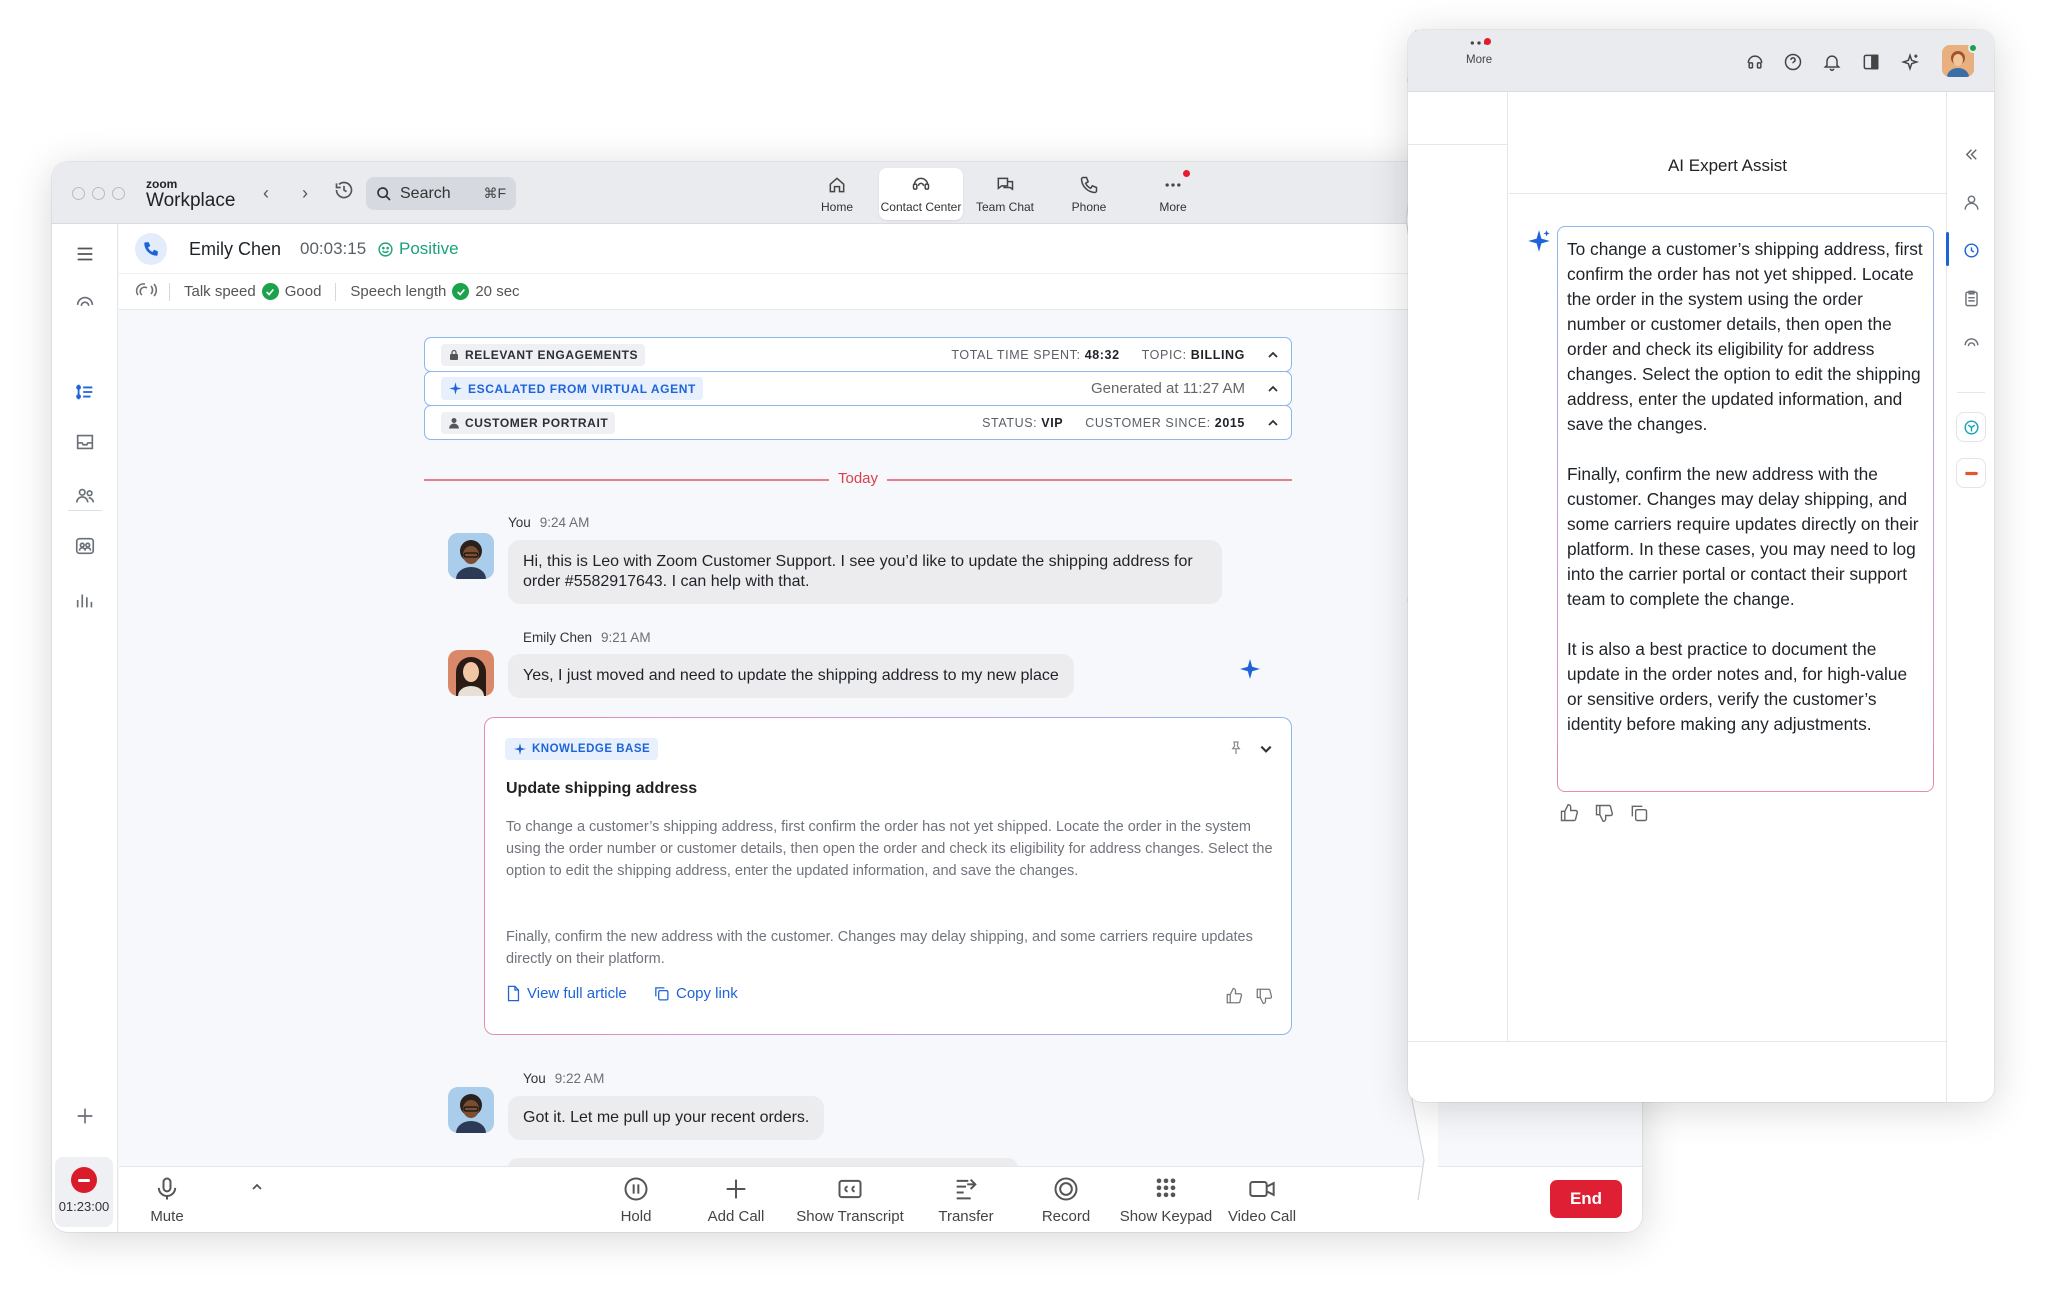  What do you see at coordinates (471, 673) in the screenshot?
I see `customer-avatar` at bounding box center [471, 673].